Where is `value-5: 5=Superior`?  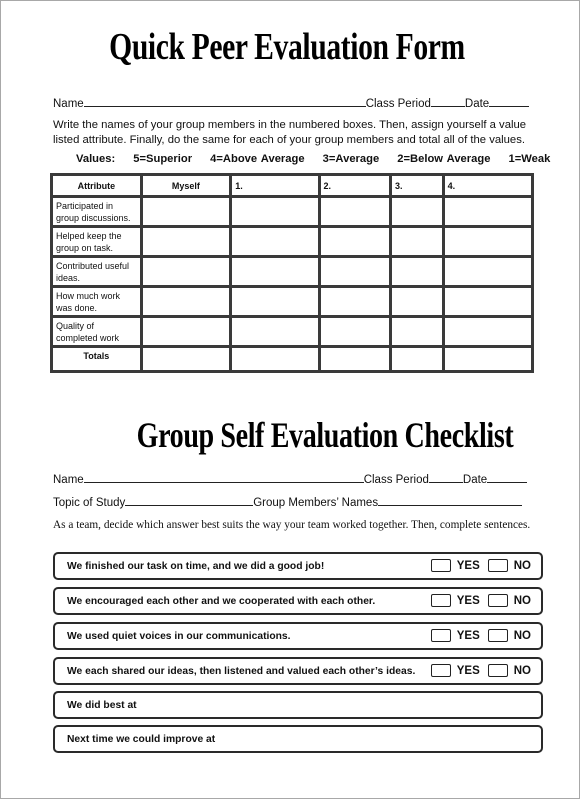
value-5: 5=Superior is located at coordinates (163, 159).